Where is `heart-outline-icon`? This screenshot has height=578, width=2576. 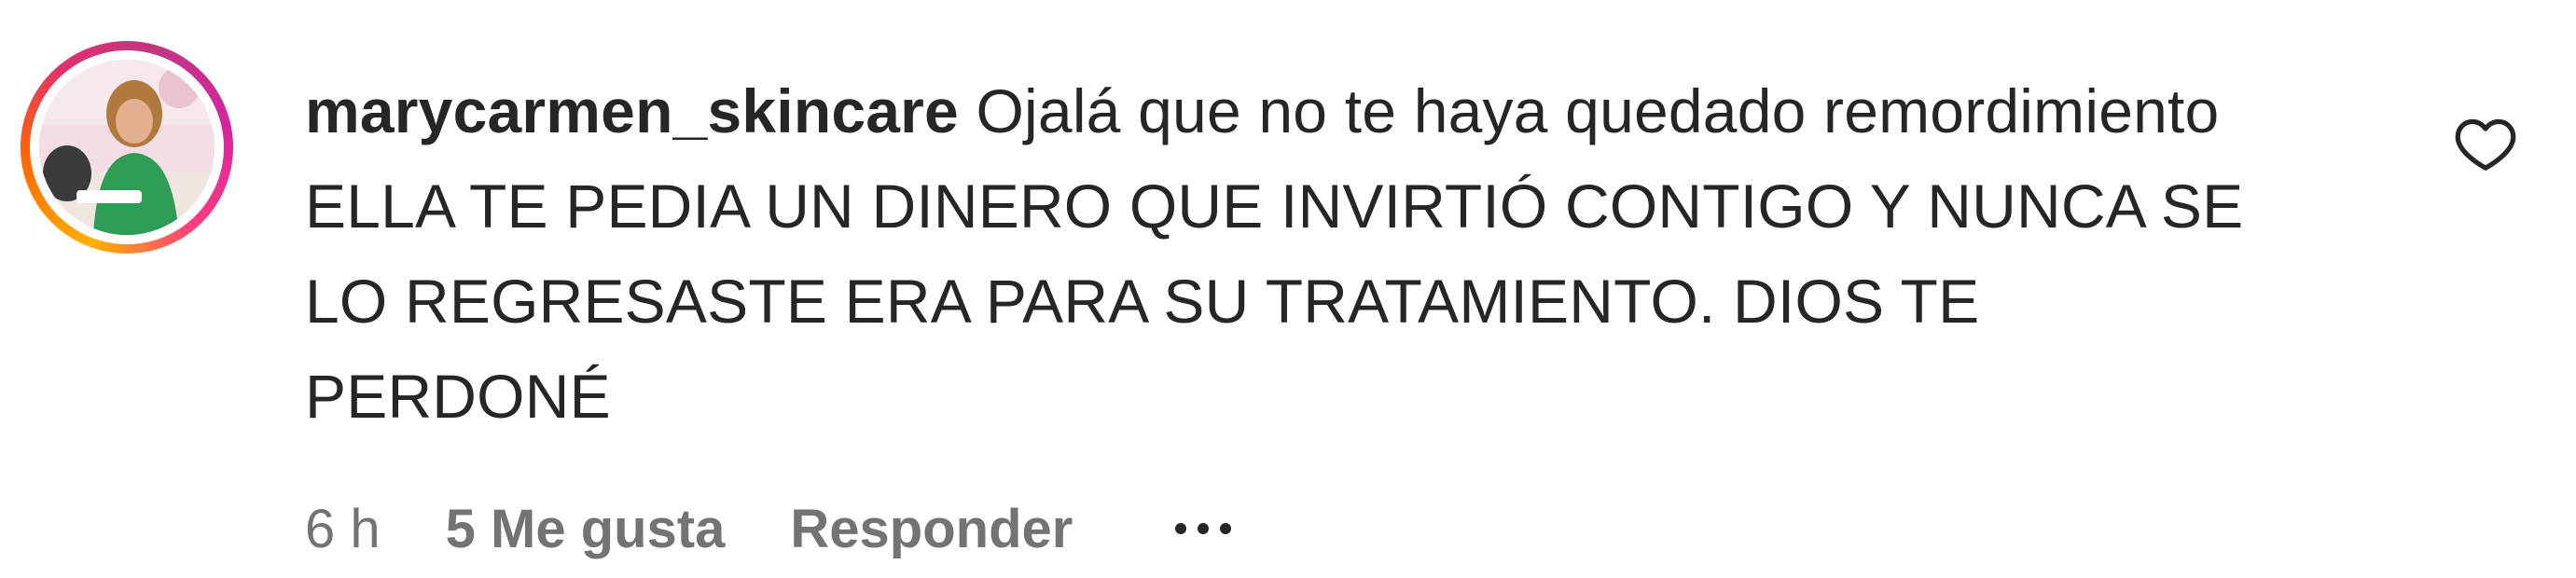
heart-outline-icon is located at coordinates (2485, 144).